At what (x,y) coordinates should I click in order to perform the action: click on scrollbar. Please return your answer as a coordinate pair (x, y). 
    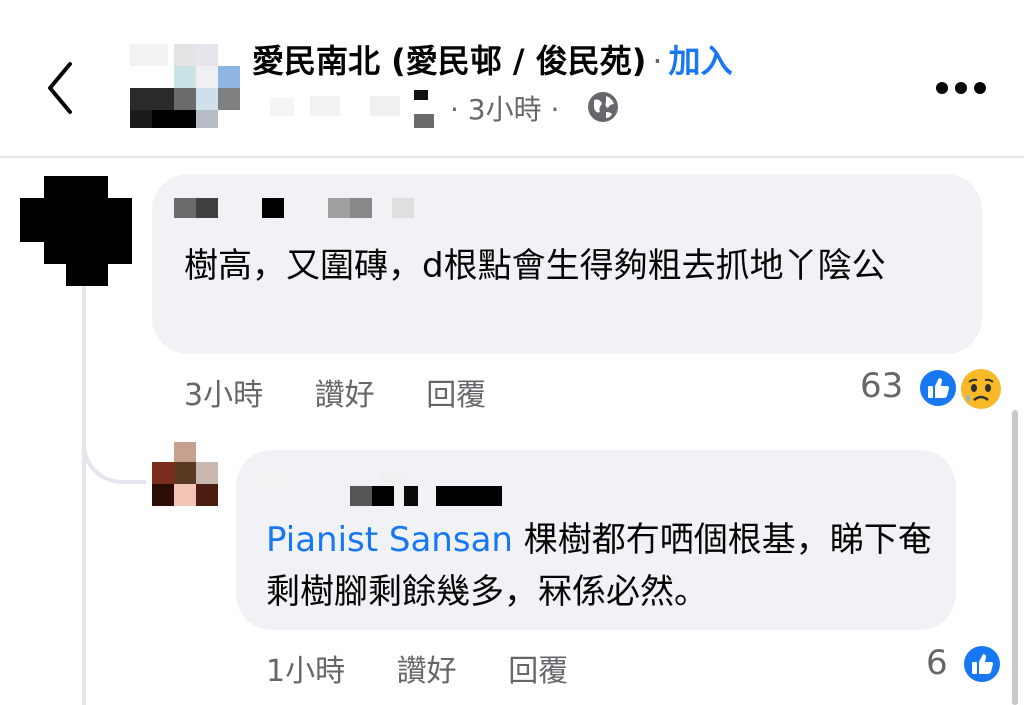
    Looking at the image, I should click on (1015, 557).